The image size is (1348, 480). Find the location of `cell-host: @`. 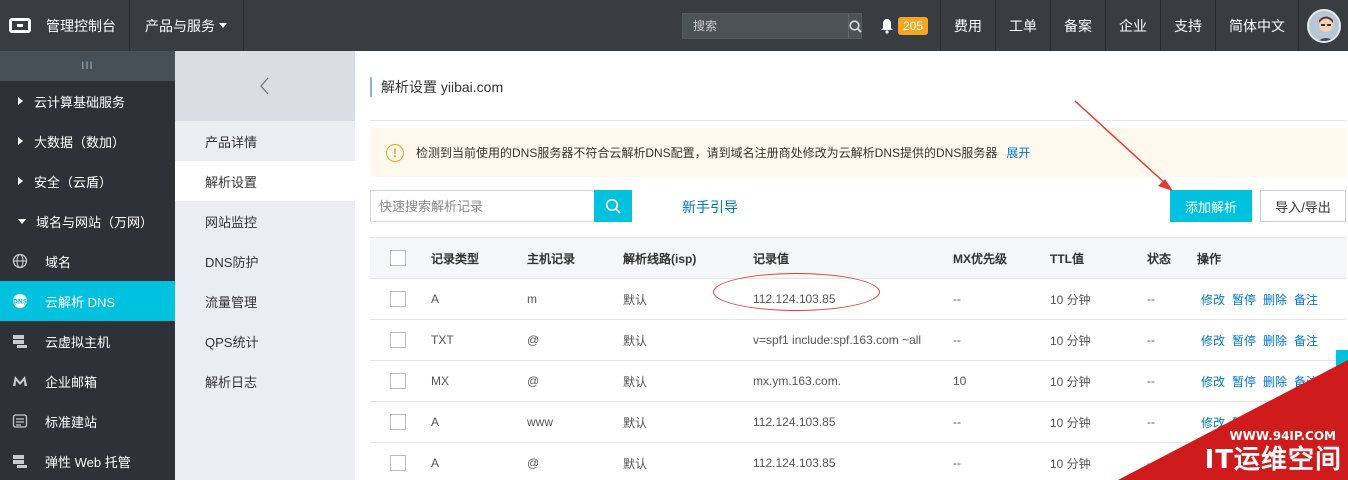

cell-host: @ is located at coordinates (533, 340).